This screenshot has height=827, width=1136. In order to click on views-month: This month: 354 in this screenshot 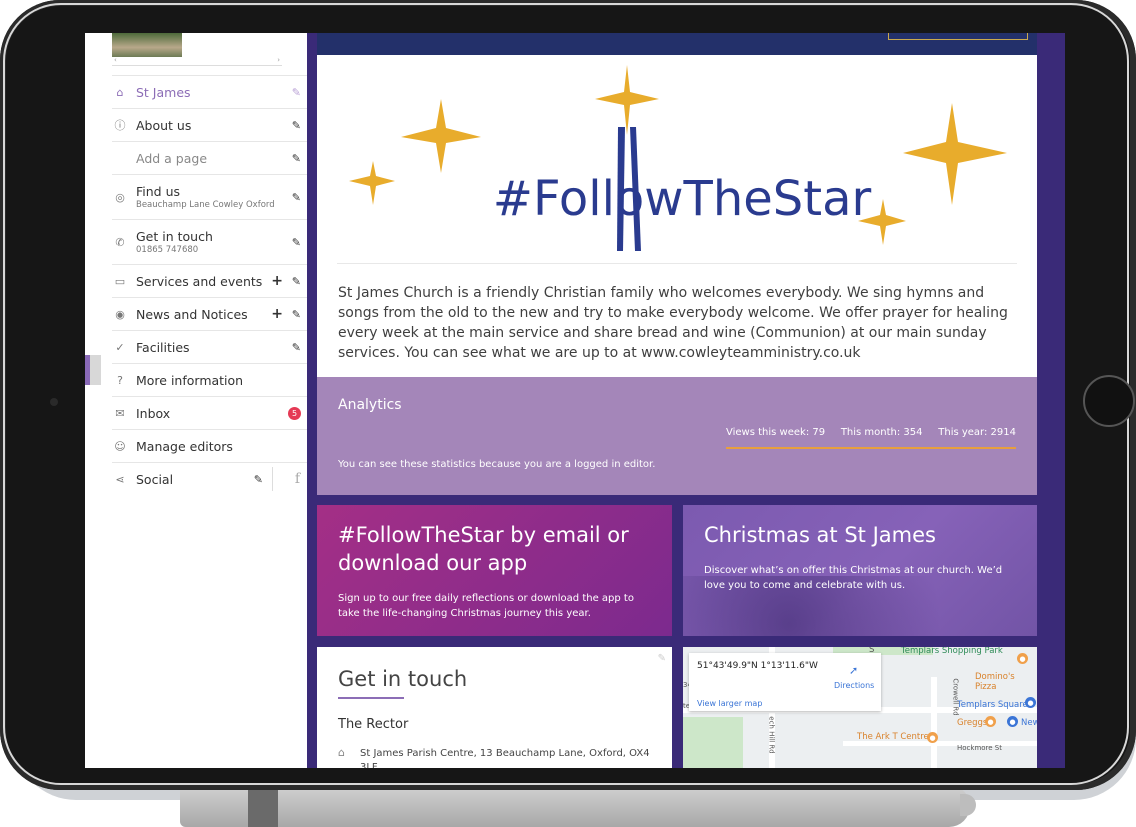, I will do `click(881, 432)`.